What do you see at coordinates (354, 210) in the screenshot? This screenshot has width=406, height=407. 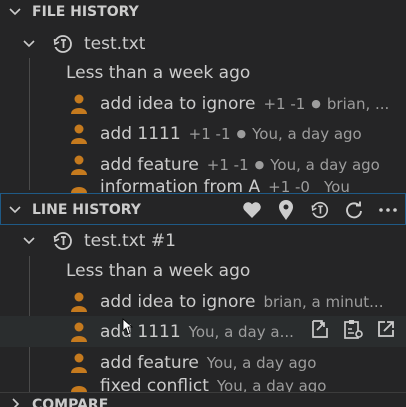 I see `refresh-icon` at bounding box center [354, 210].